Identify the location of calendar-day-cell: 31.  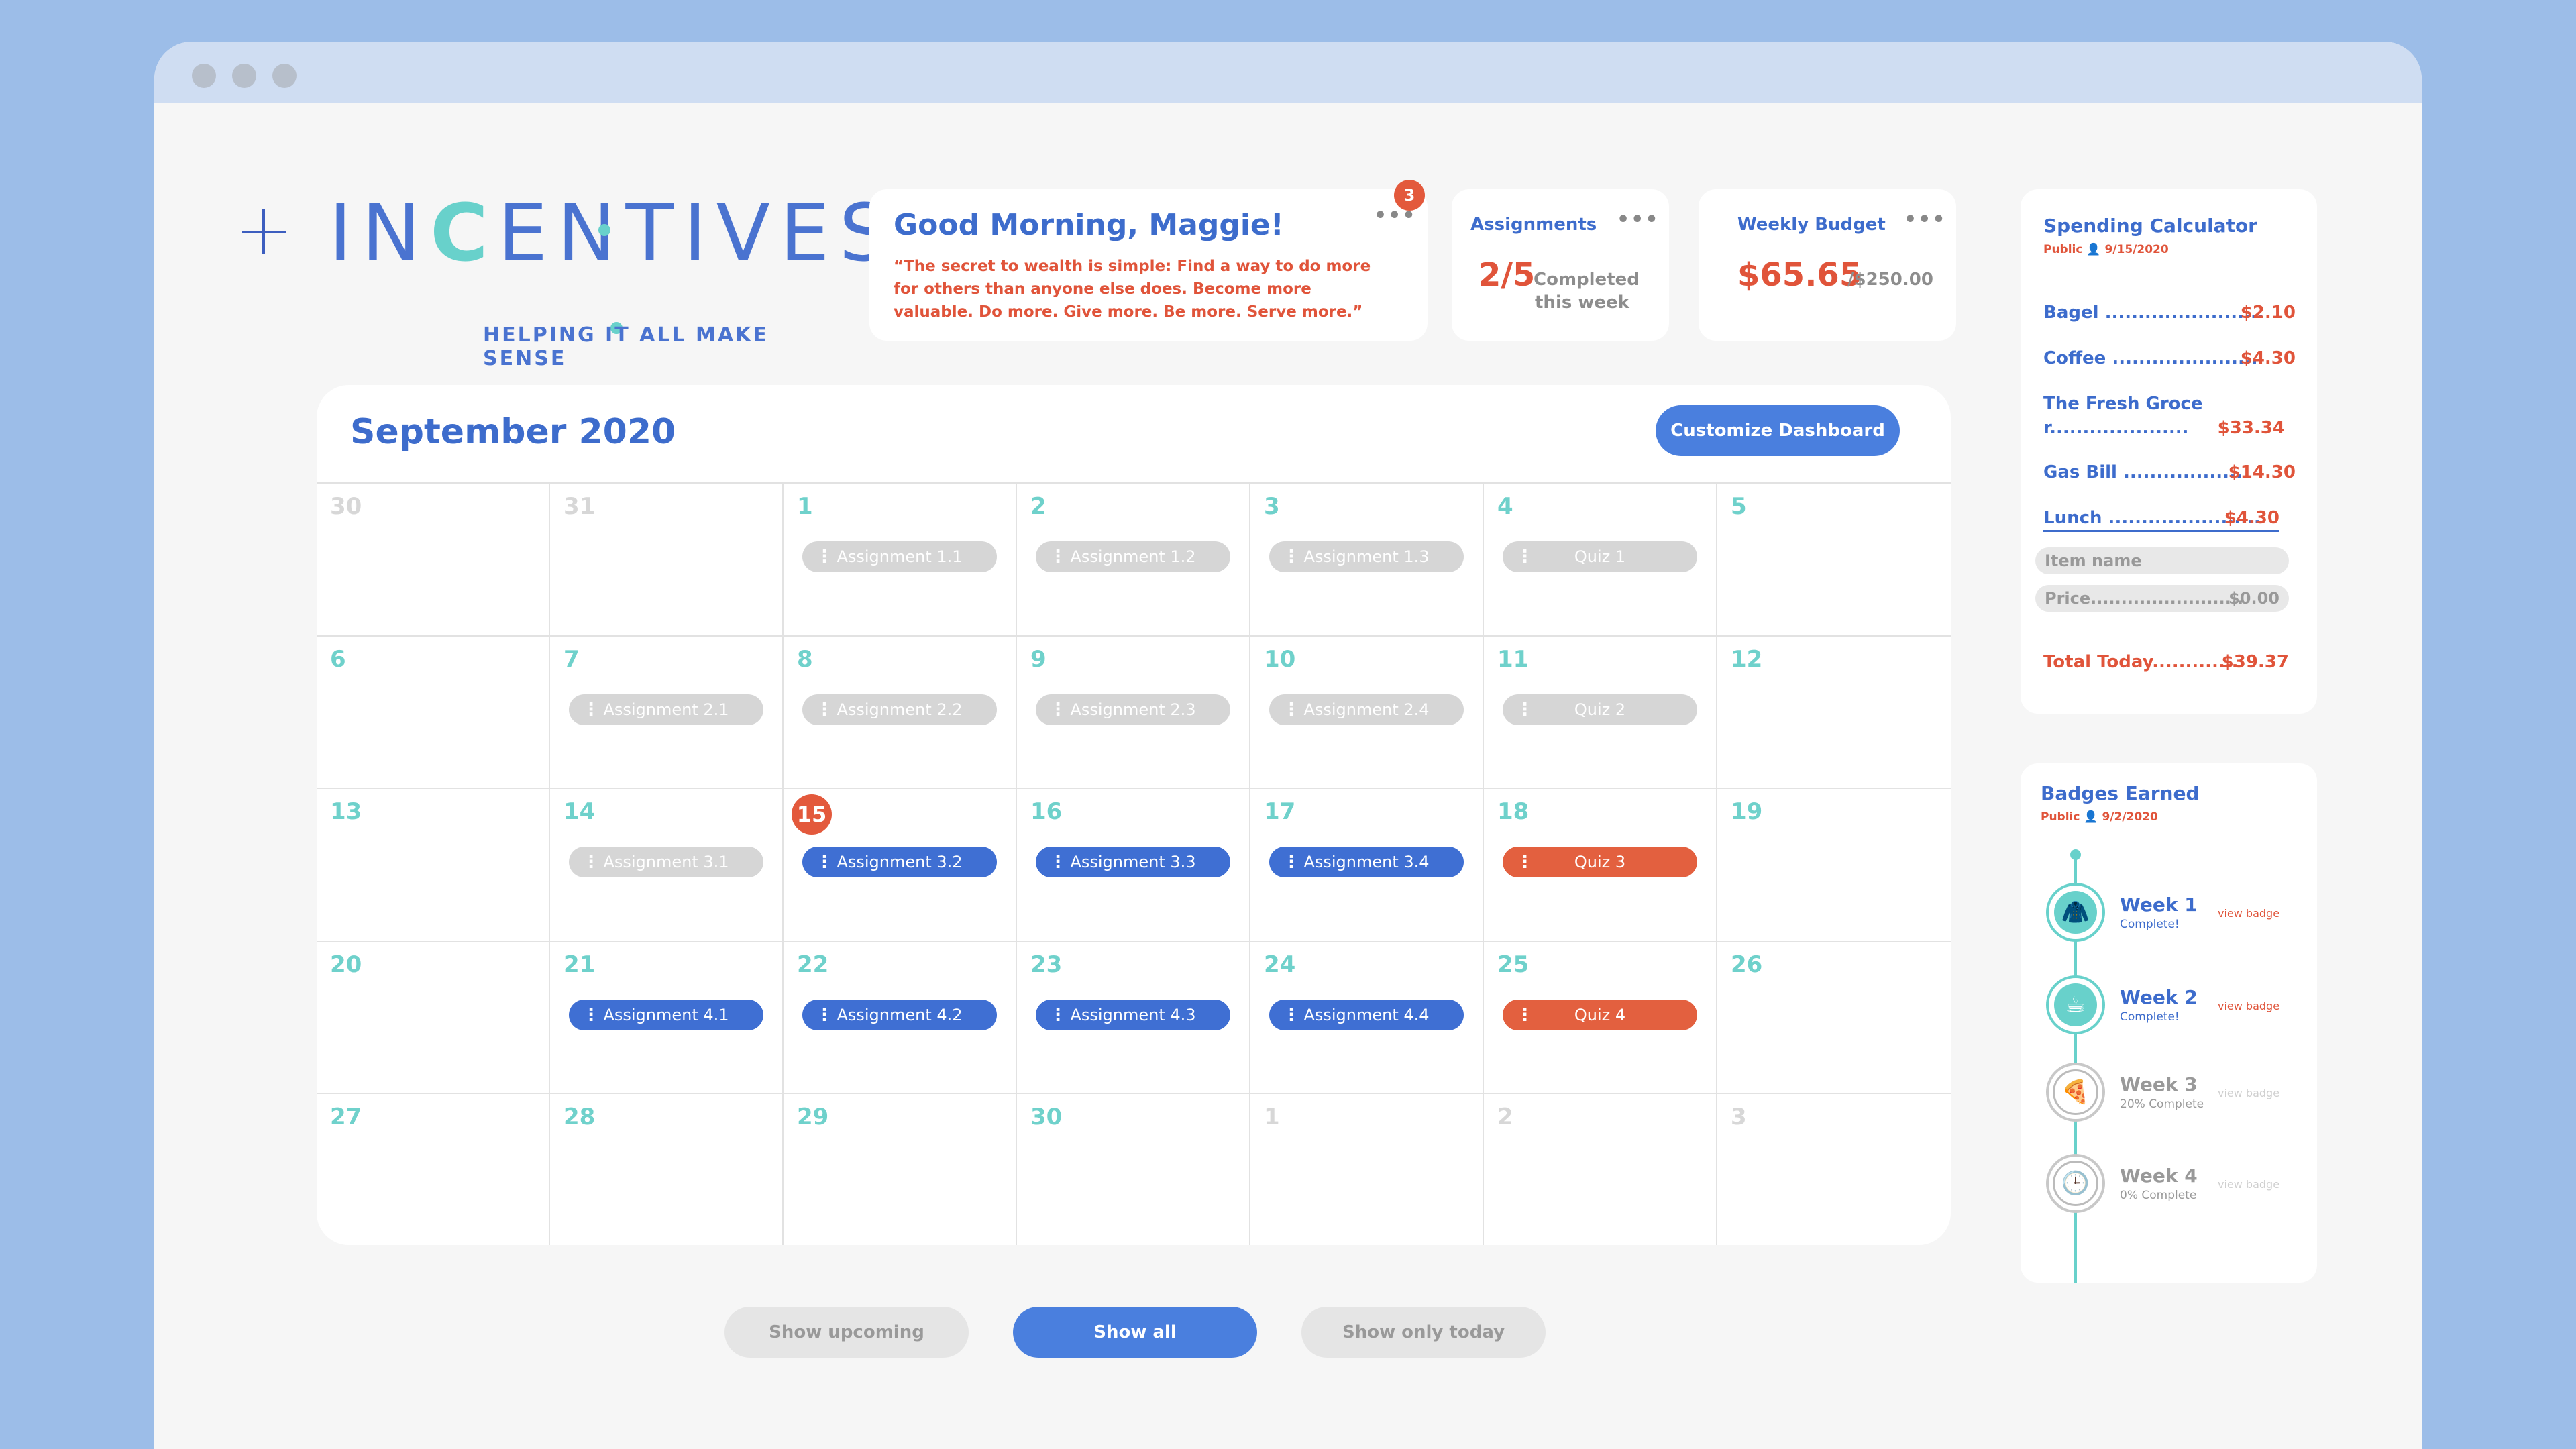
(667, 560).